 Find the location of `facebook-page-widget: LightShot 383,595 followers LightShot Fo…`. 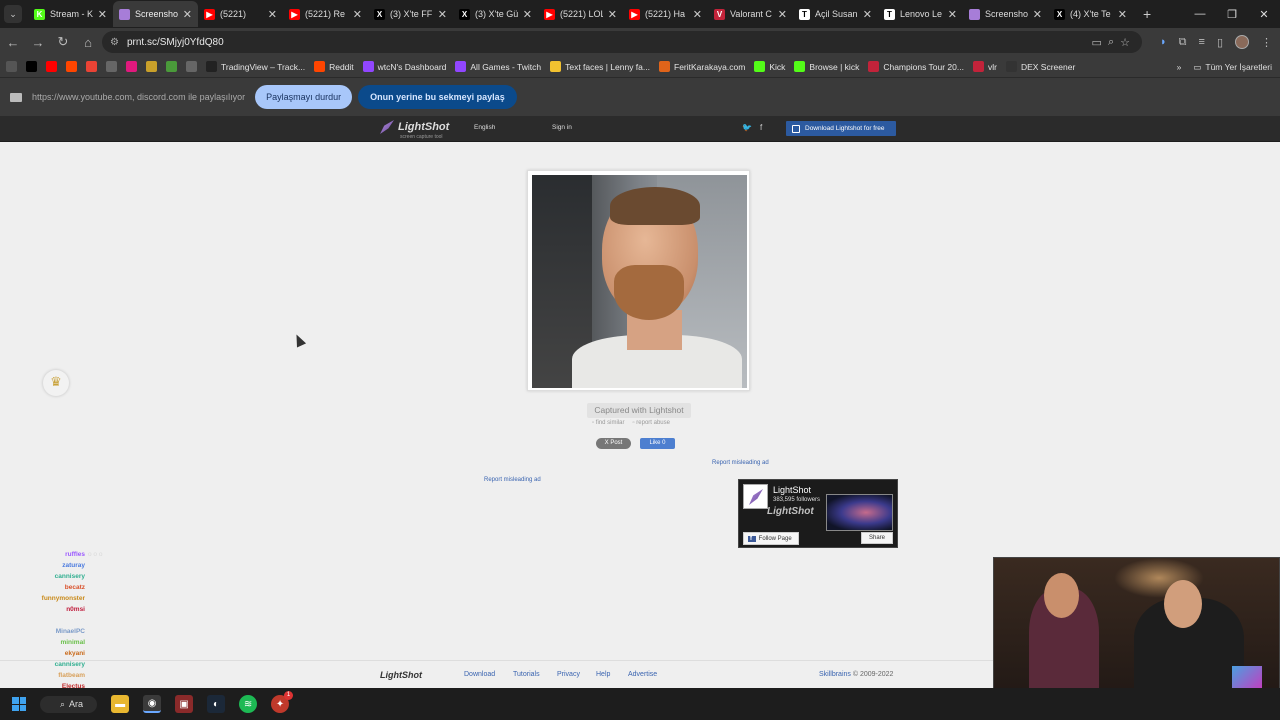

facebook-page-widget: LightShot 383,595 followers LightShot Fo… is located at coordinates (818, 513).